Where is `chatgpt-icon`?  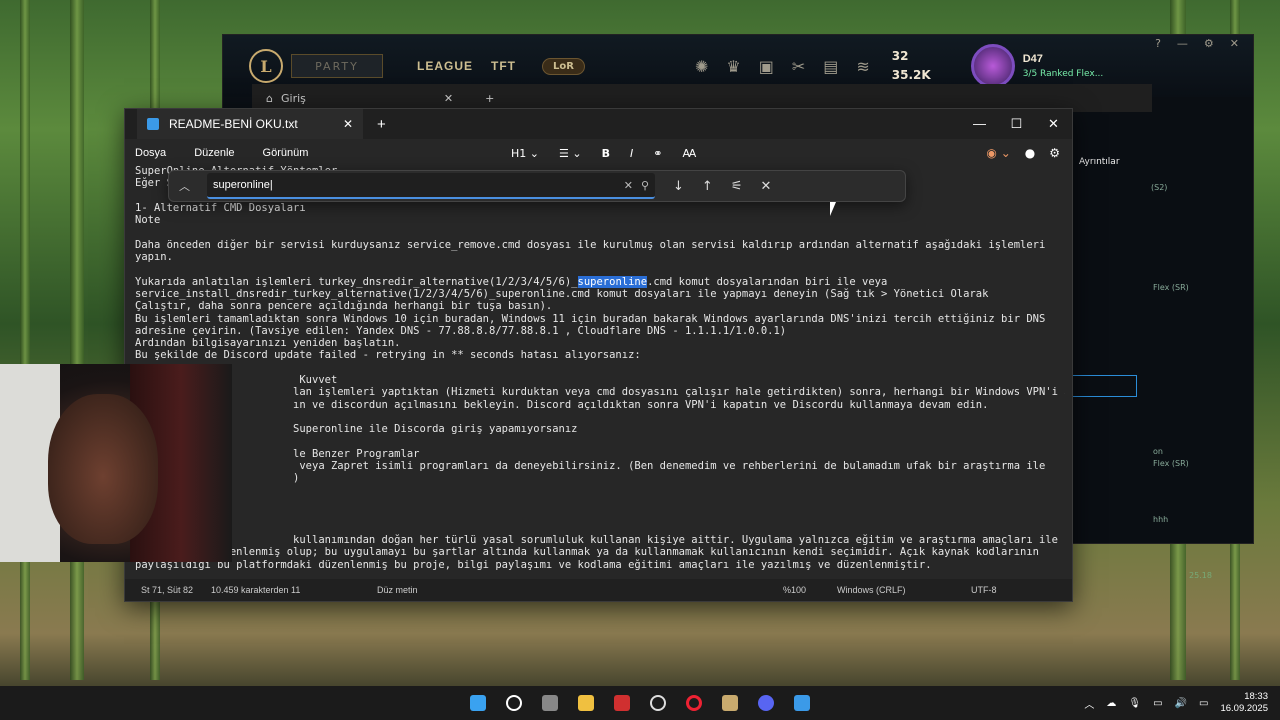
chatgpt-icon is located at coordinates (658, 703).